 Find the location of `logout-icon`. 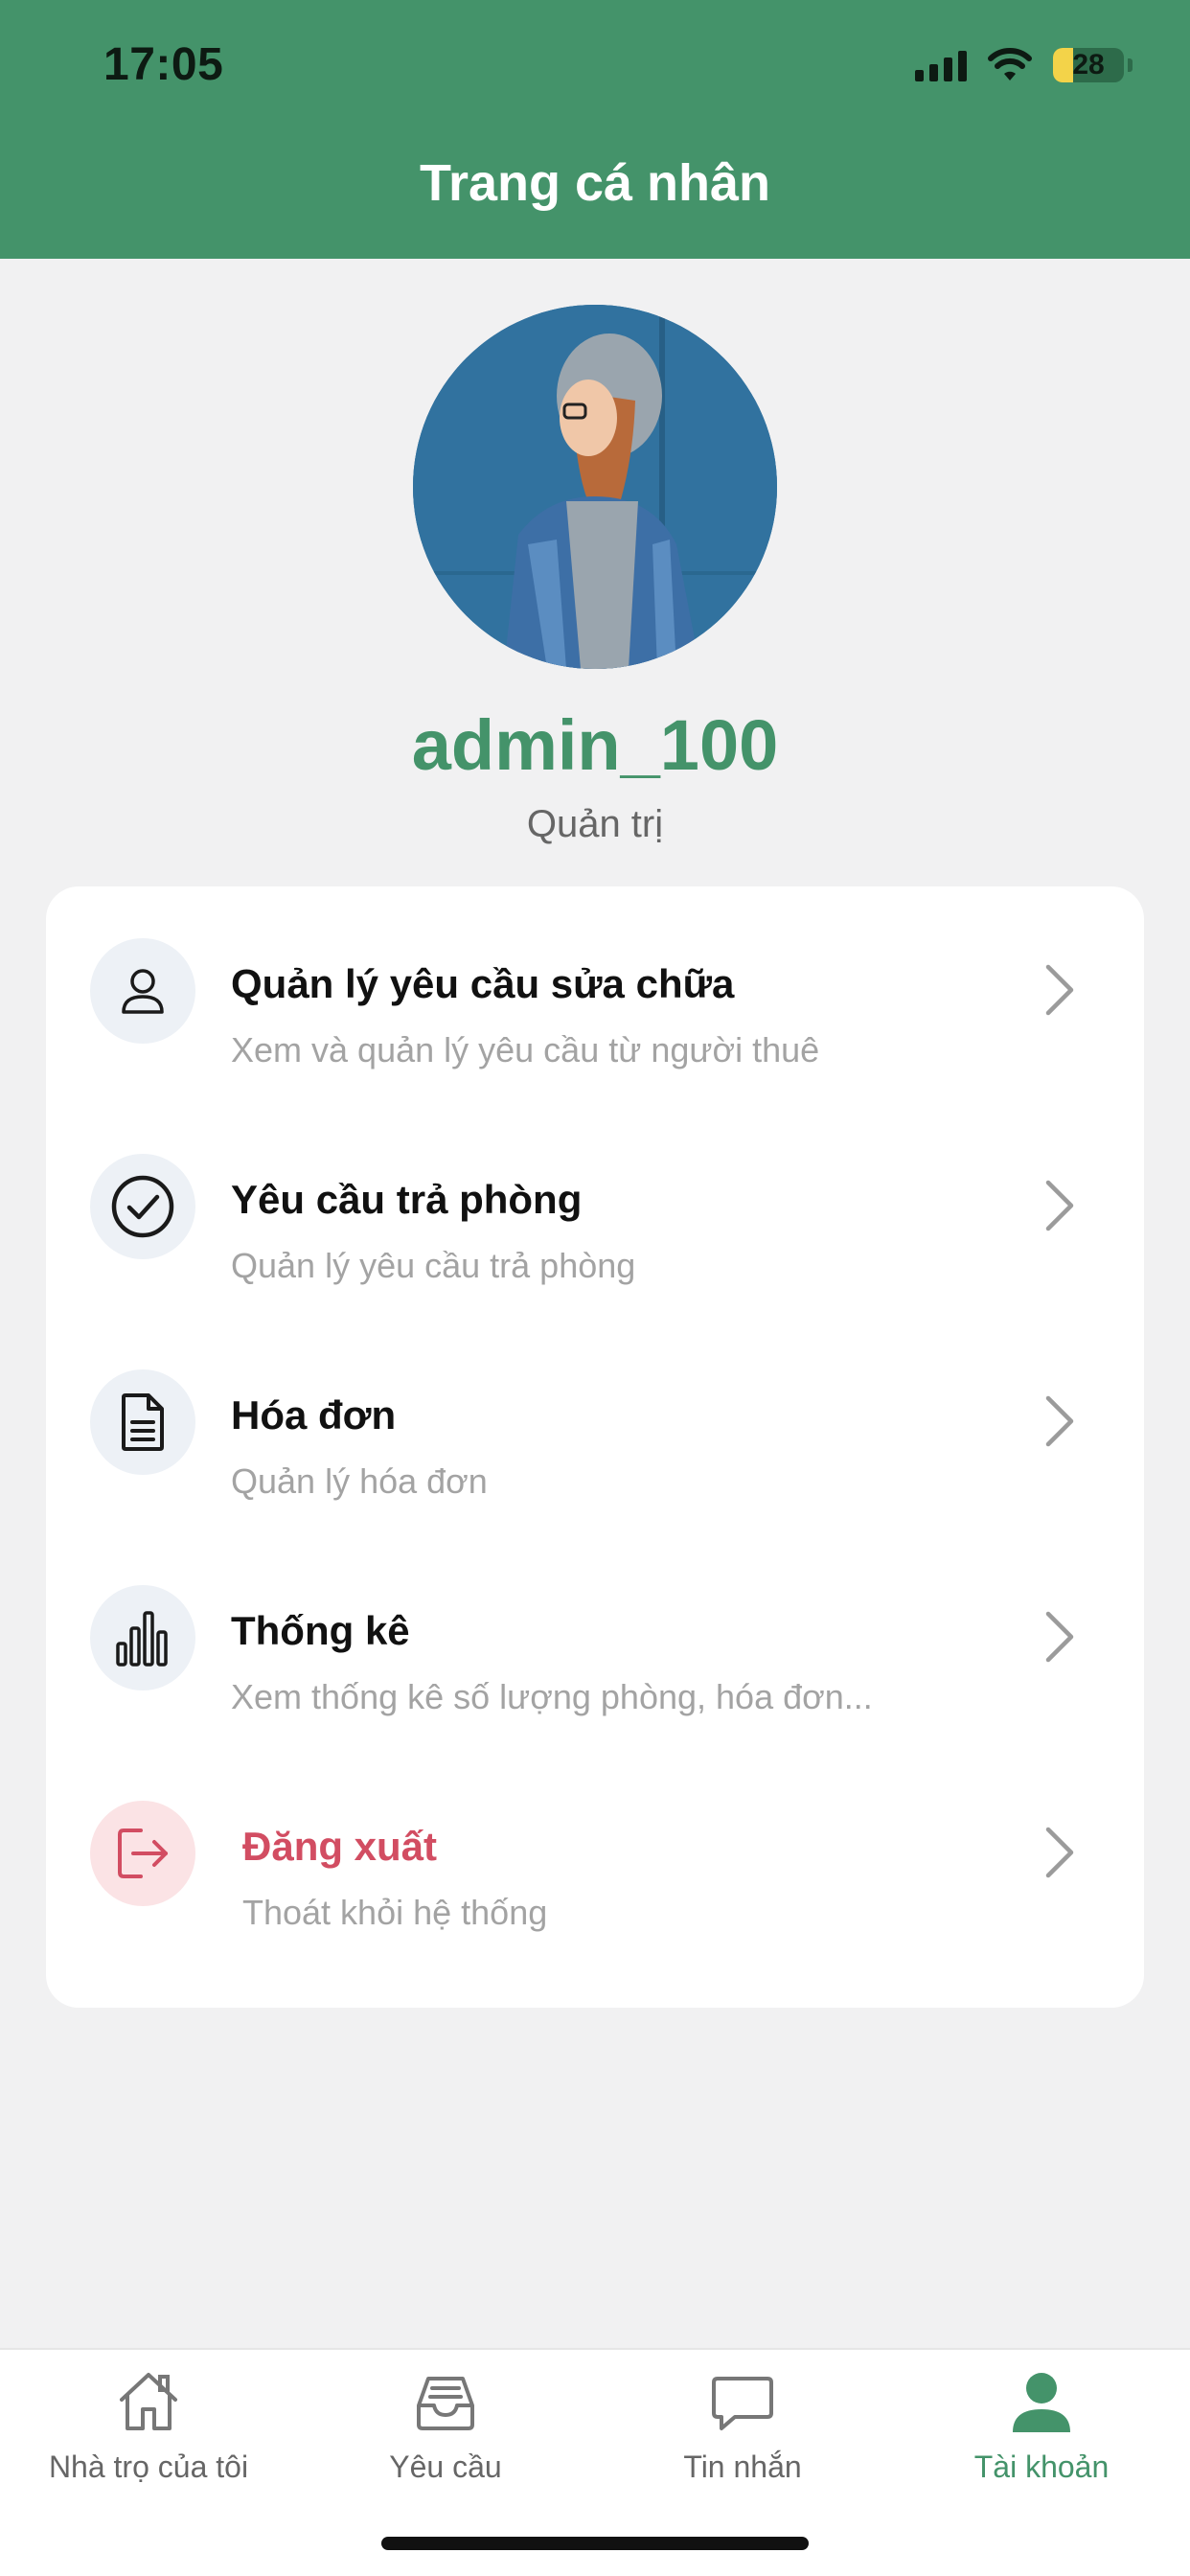

logout-icon is located at coordinates (143, 1853).